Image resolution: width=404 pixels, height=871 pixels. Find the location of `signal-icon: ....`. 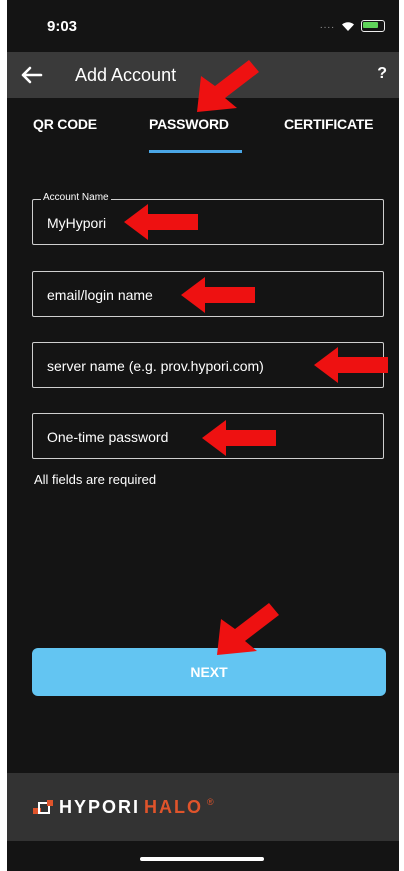

signal-icon: .... is located at coordinates (327, 25).